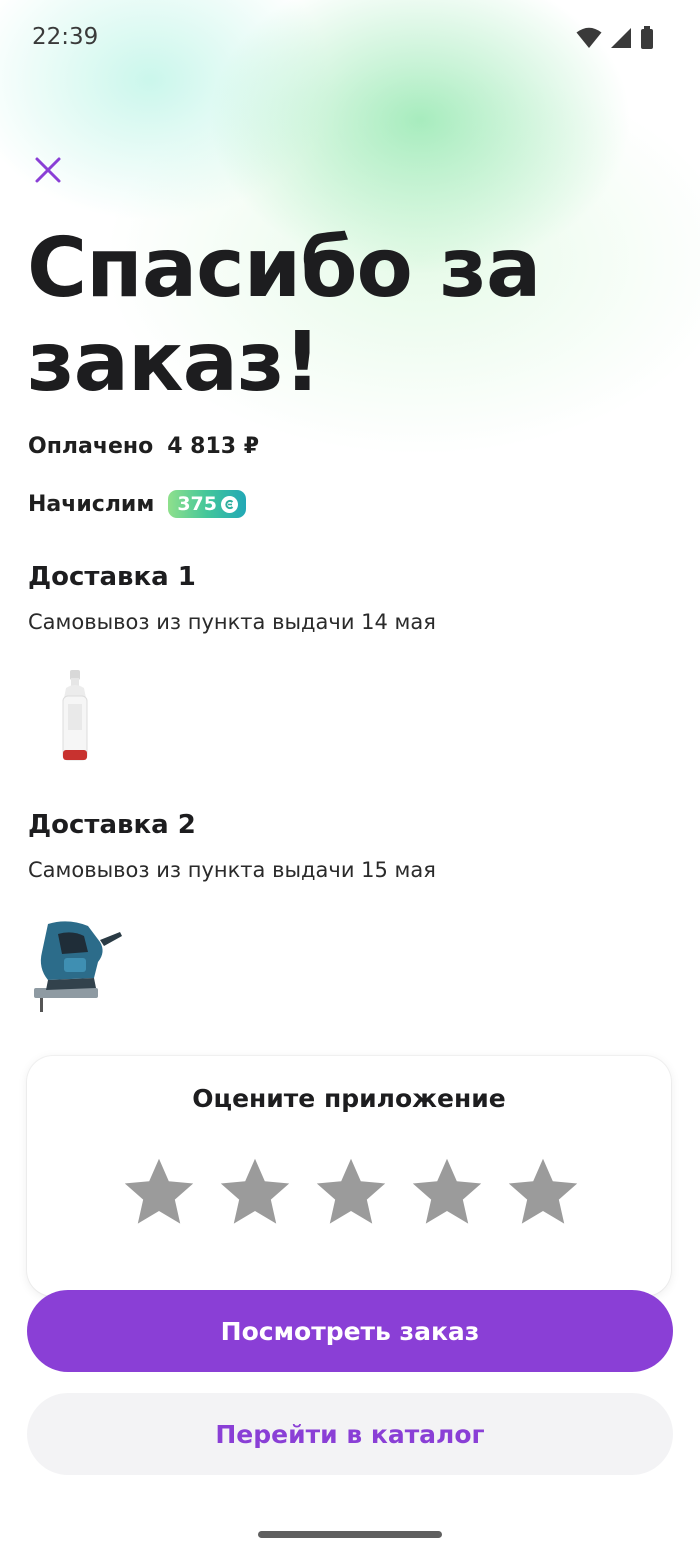  What do you see at coordinates (91, 446) in the screenshot?
I see `paid-label: Оплачено` at bounding box center [91, 446].